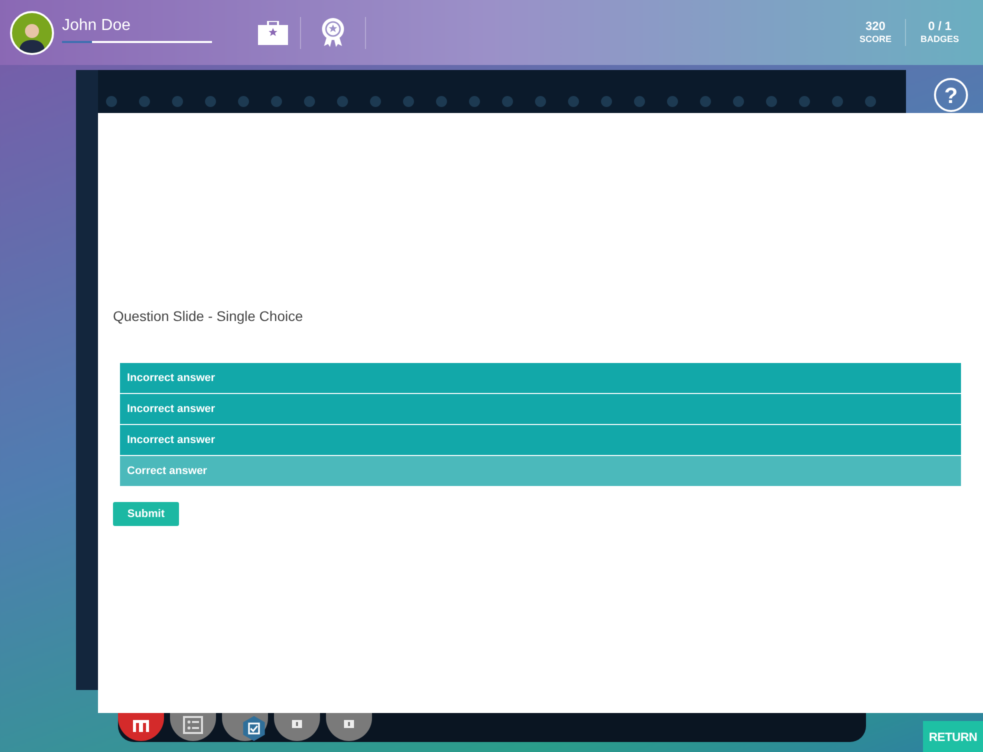 This screenshot has width=983, height=752. What do you see at coordinates (254, 728) in the screenshot?
I see `checkbox-hexagon-icon` at bounding box center [254, 728].